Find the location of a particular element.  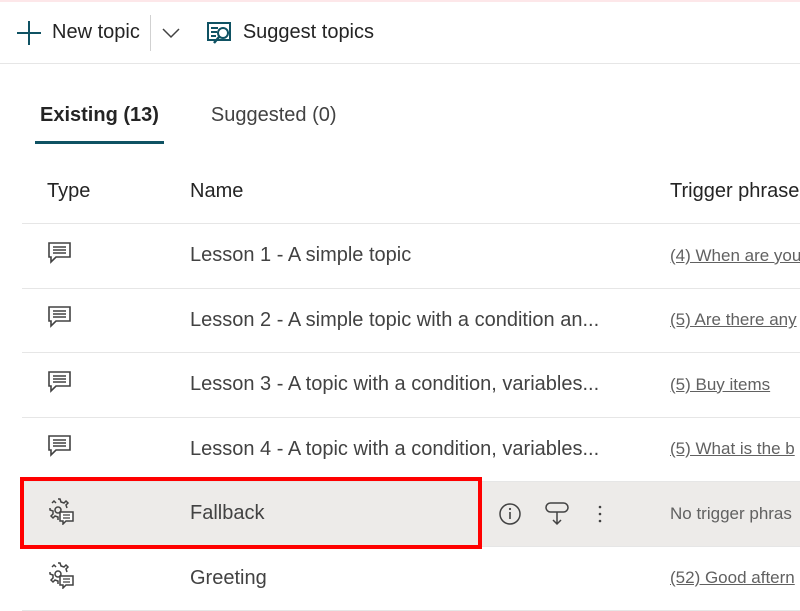

trigger-phrases: (5) Are there any is located at coordinates (733, 320).